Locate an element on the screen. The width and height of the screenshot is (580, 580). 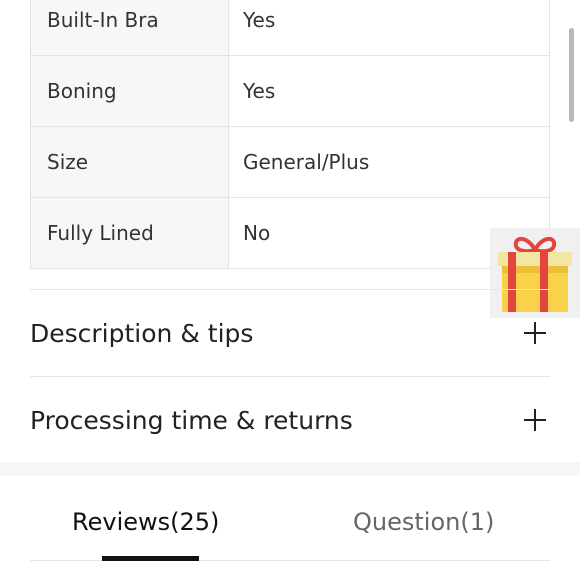
description-tips-accordion: Description & tips is located at coordinates (290, 332).